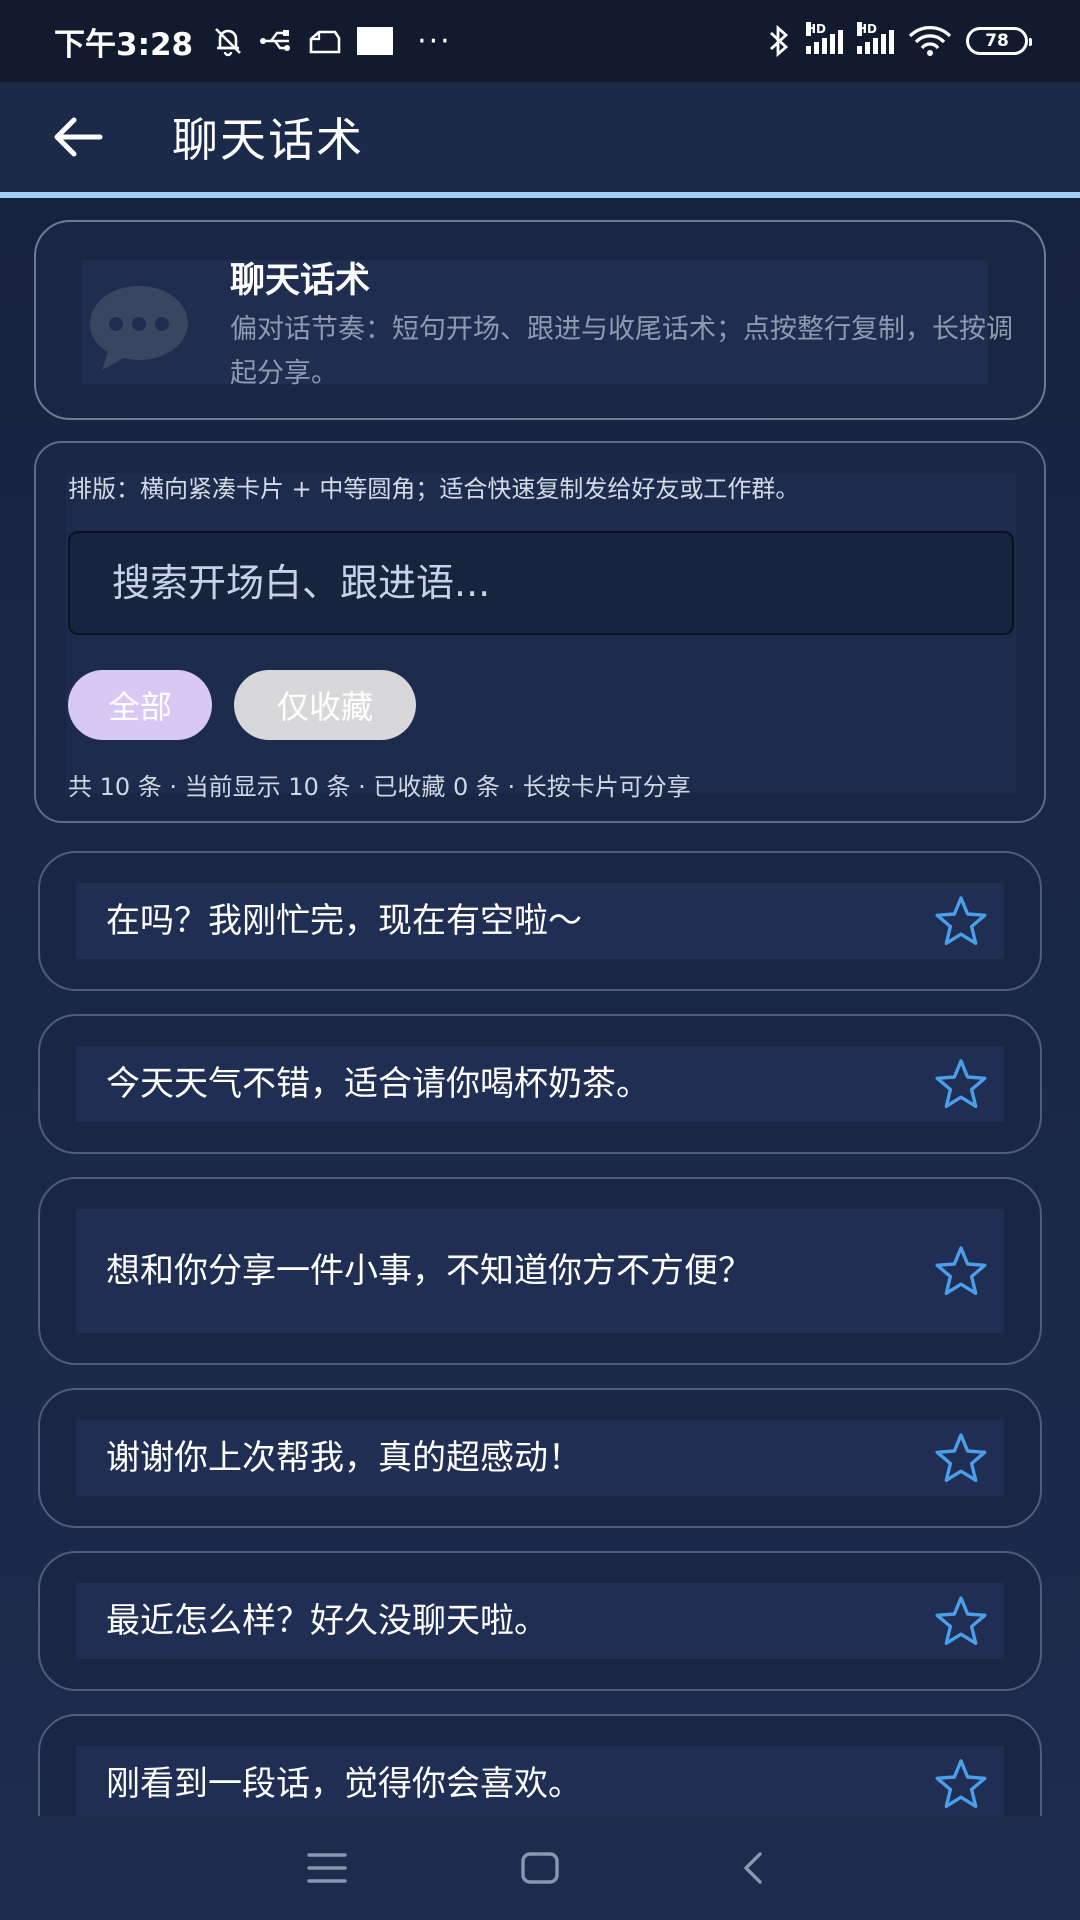  What do you see at coordinates (327, 1621) in the screenshot?
I see `phrase-text: 最近怎么样？好久没聊天啦。` at bounding box center [327, 1621].